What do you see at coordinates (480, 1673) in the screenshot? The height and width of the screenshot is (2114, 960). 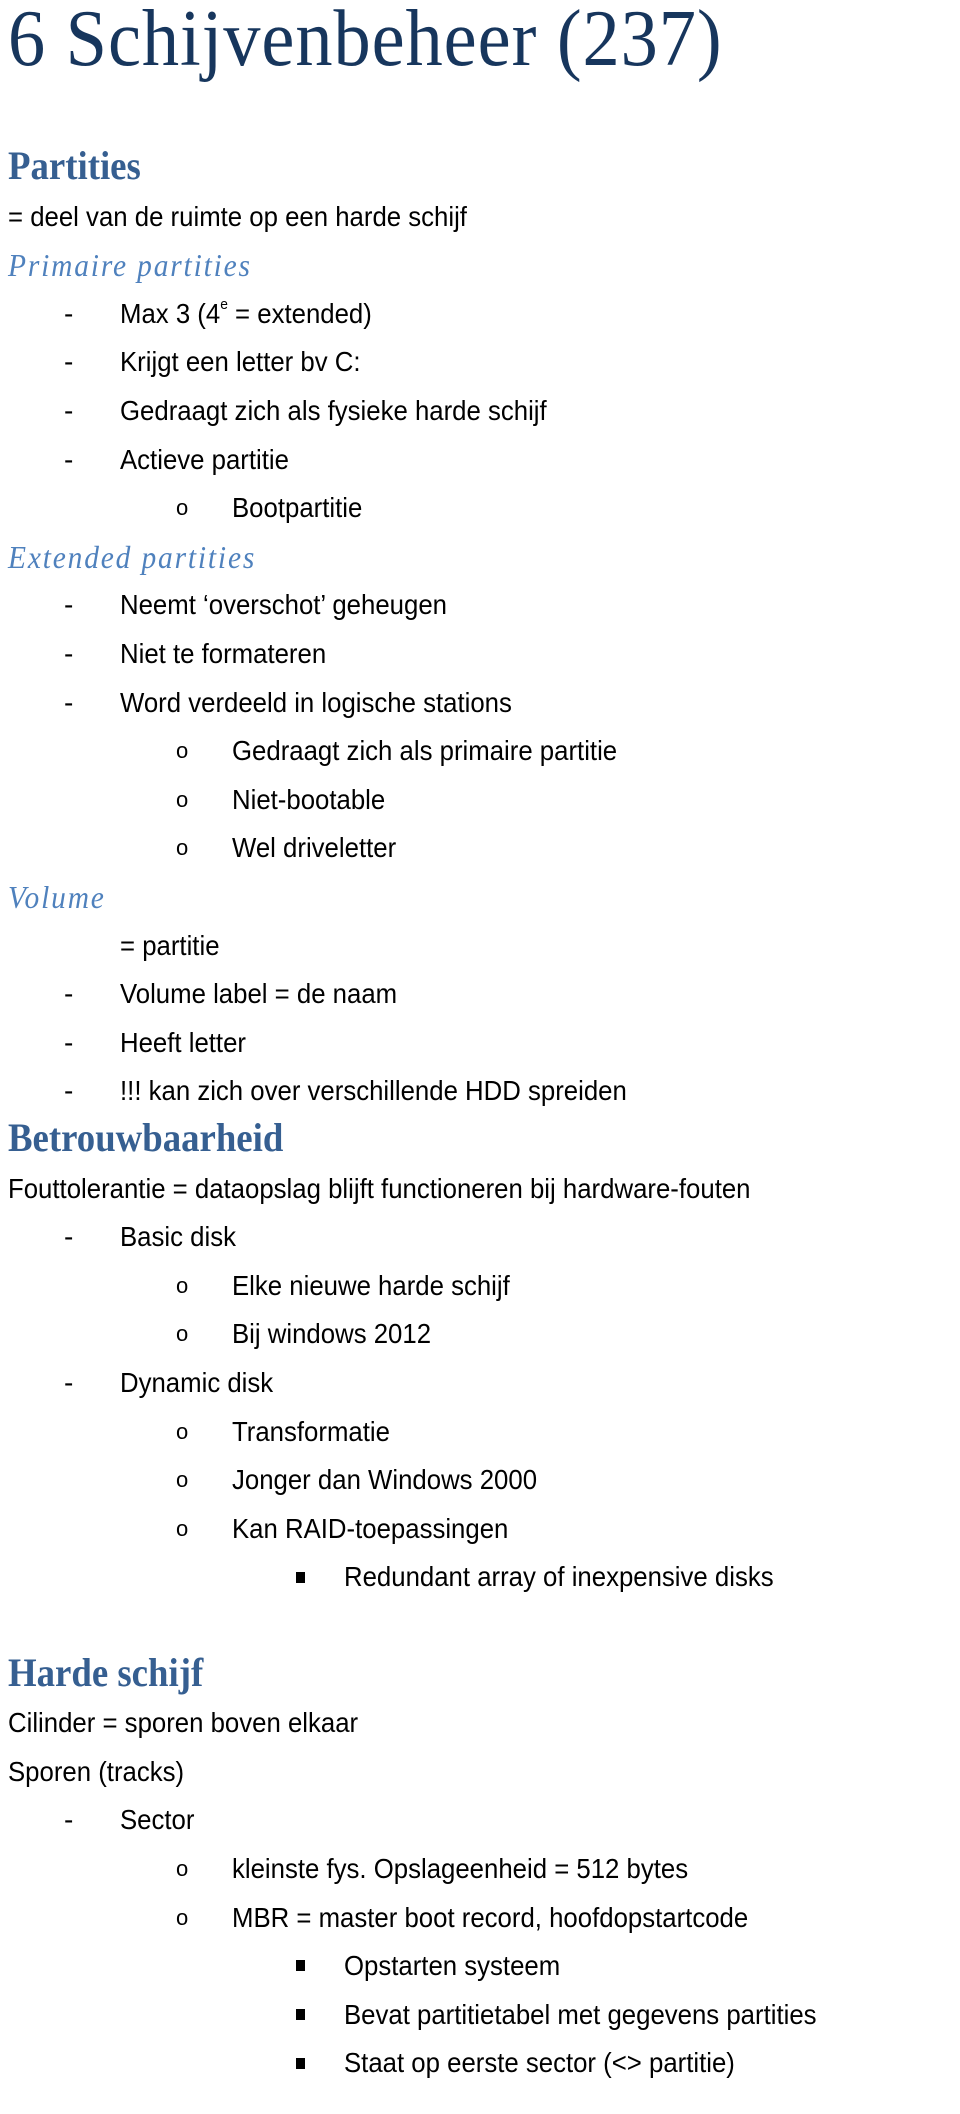 I see `section-heading: Harde schijf` at bounding box center [480, 1673].